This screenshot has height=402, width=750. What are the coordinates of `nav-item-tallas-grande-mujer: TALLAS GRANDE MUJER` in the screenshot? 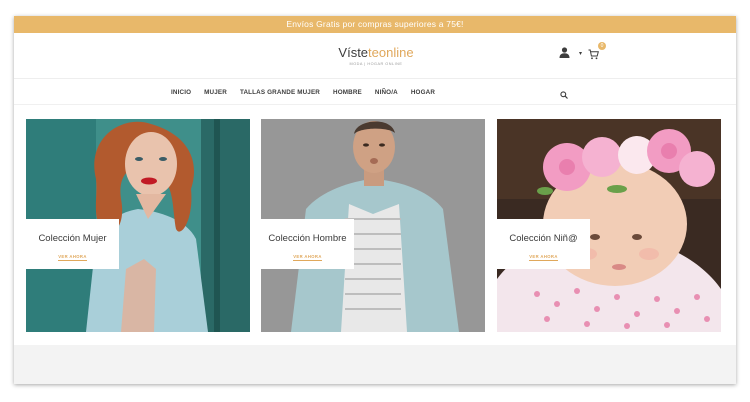 It's located at (280, 92).